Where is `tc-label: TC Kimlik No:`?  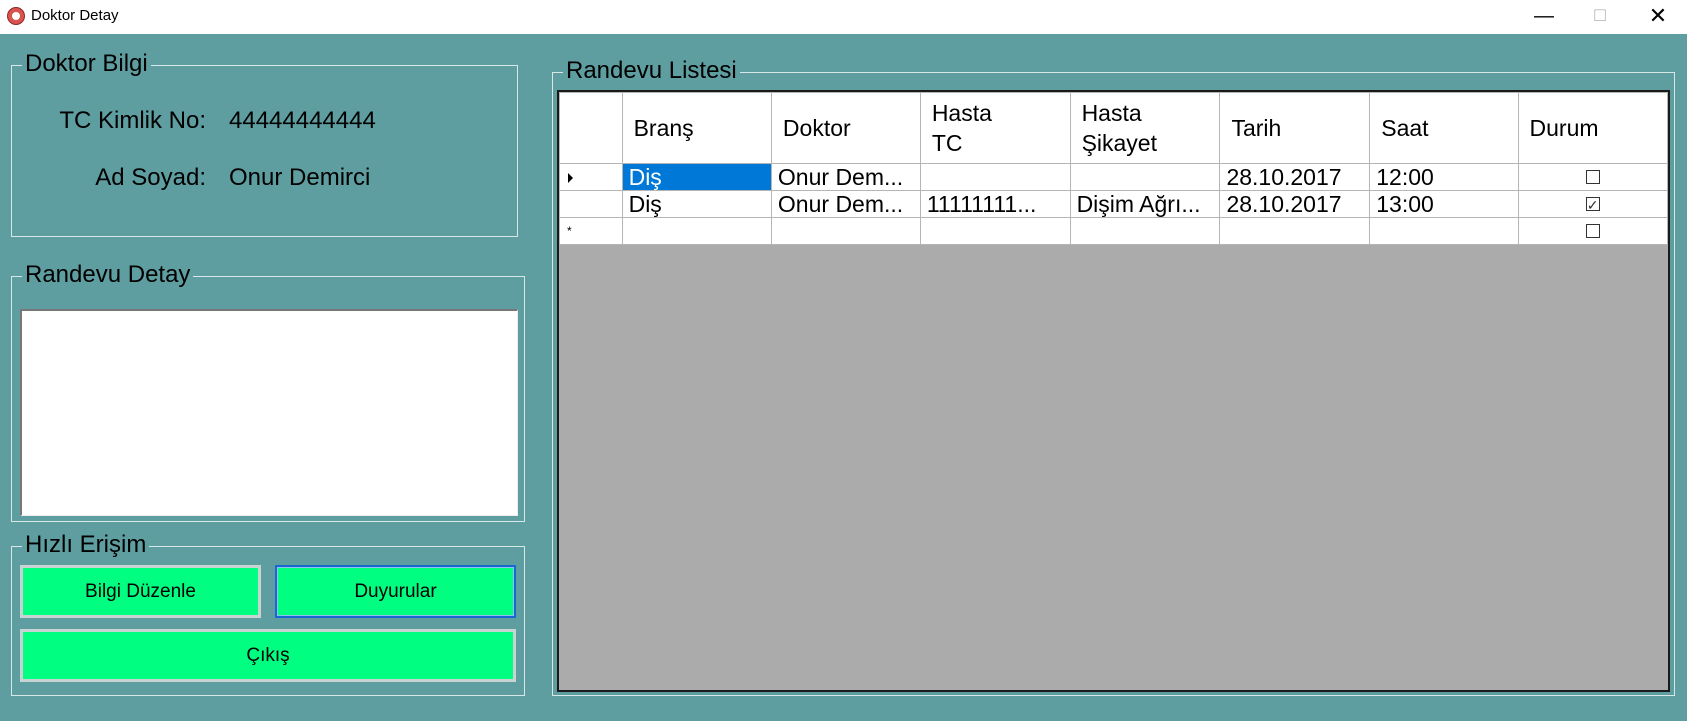
tc-label: TC Kimlik No: is located at coordinates (132, 120).